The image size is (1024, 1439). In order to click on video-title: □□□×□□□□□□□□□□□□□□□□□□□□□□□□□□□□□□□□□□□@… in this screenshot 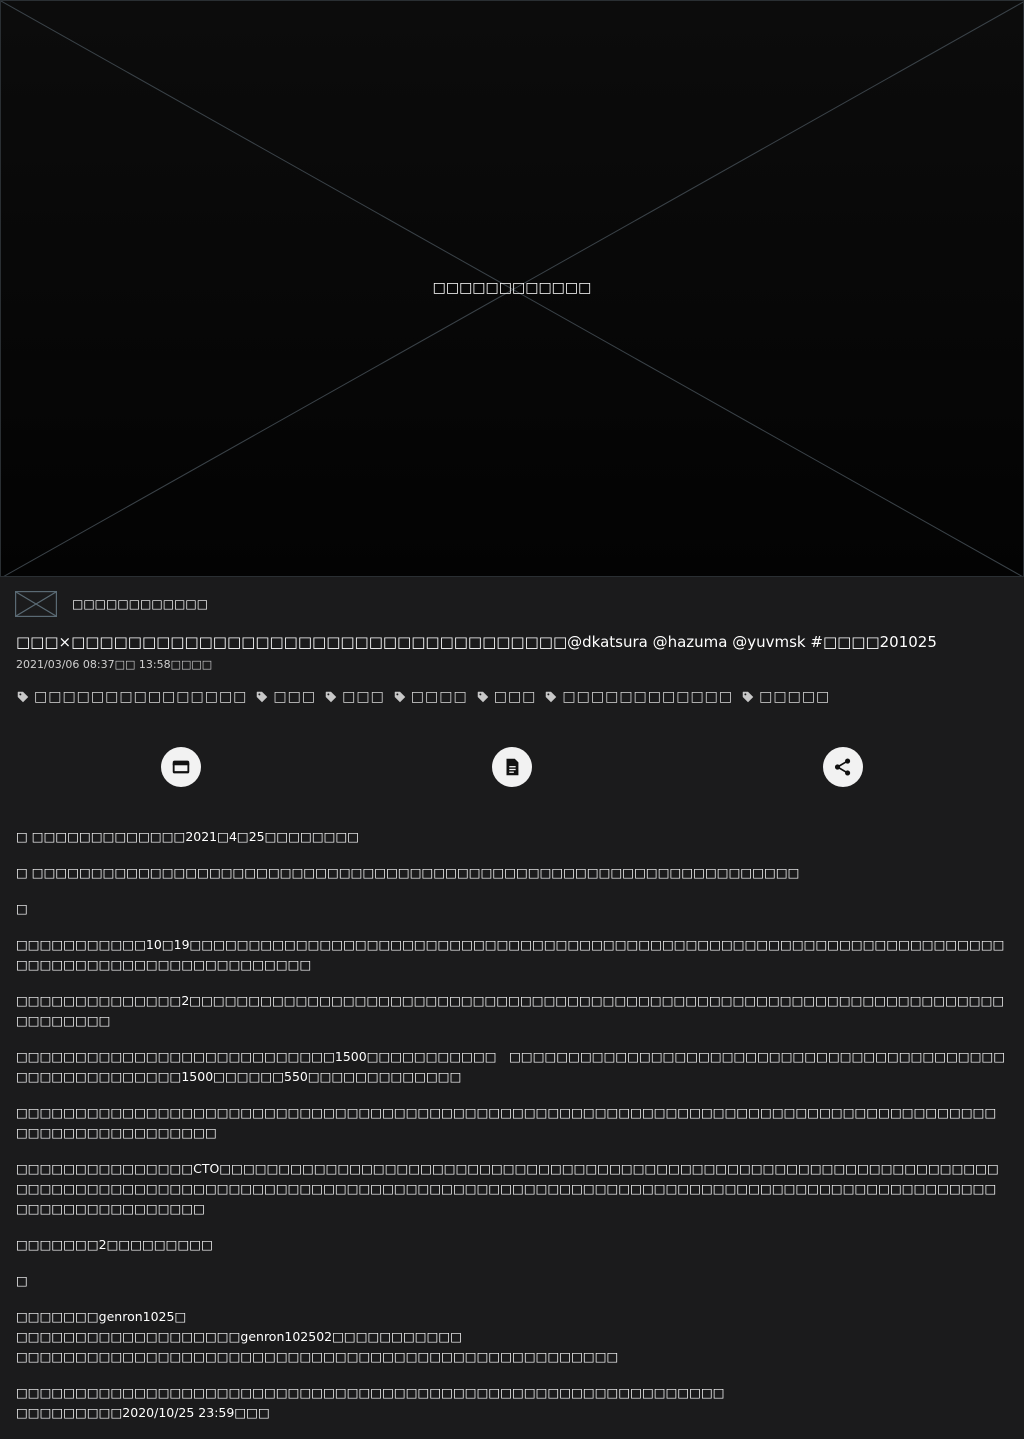, I will do `click(476, 642)`.